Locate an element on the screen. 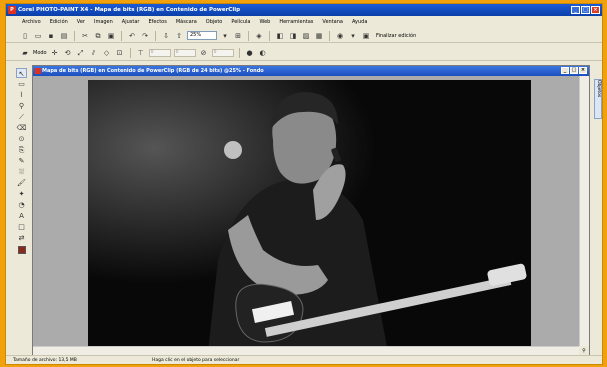  docker-panel: Objetos is located at coordinates (597, 211).